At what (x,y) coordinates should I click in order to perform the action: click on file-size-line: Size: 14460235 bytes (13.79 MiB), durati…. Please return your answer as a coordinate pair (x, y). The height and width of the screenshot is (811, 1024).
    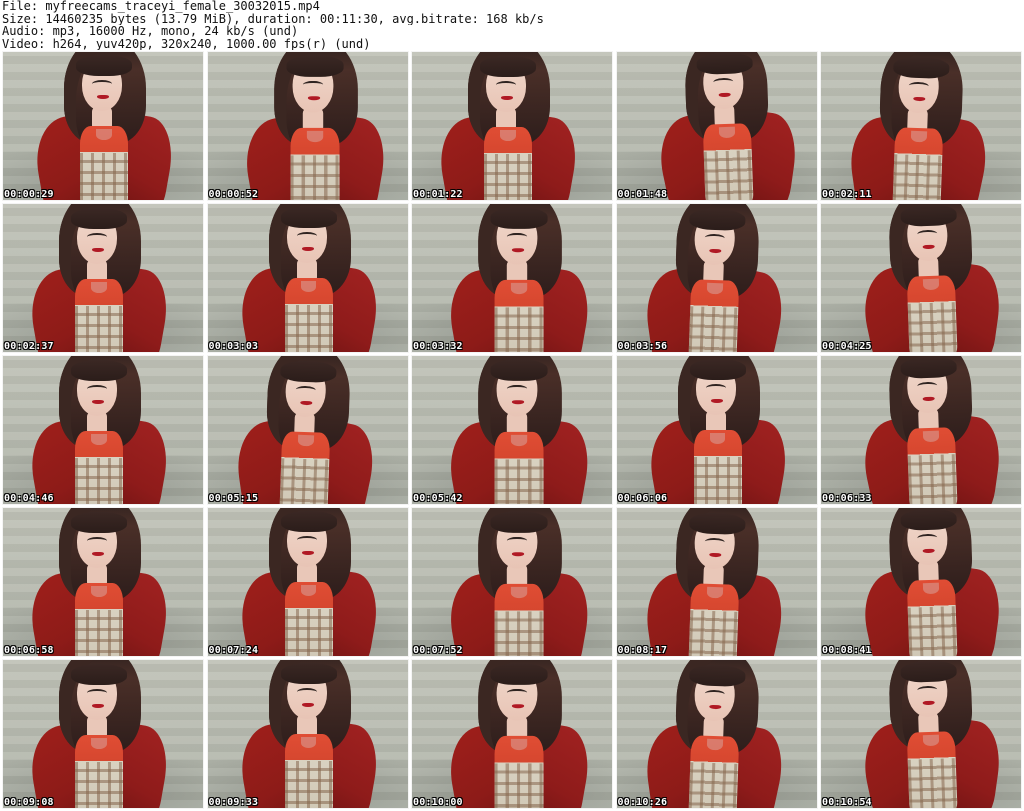
    Looking at the image, I should click on (273, 18).